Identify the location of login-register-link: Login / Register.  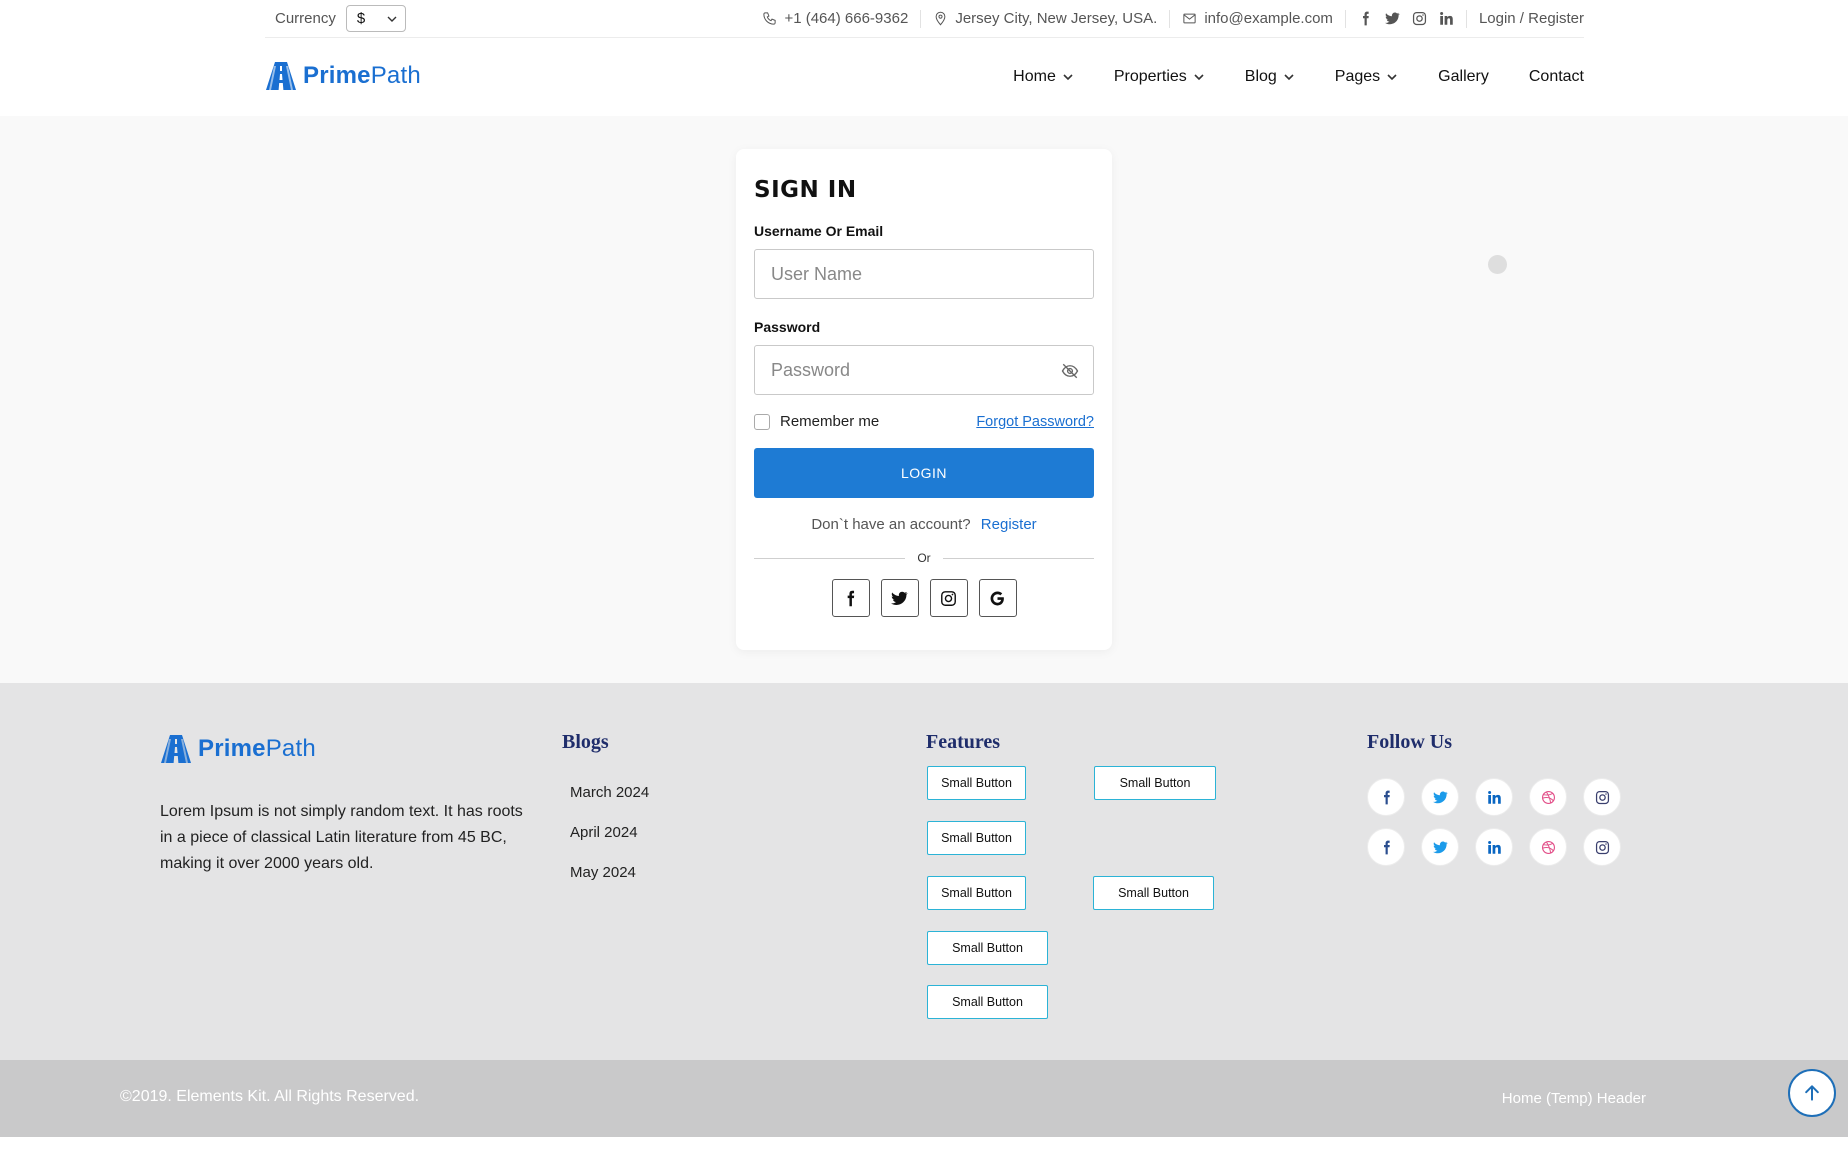
(1525, 19).